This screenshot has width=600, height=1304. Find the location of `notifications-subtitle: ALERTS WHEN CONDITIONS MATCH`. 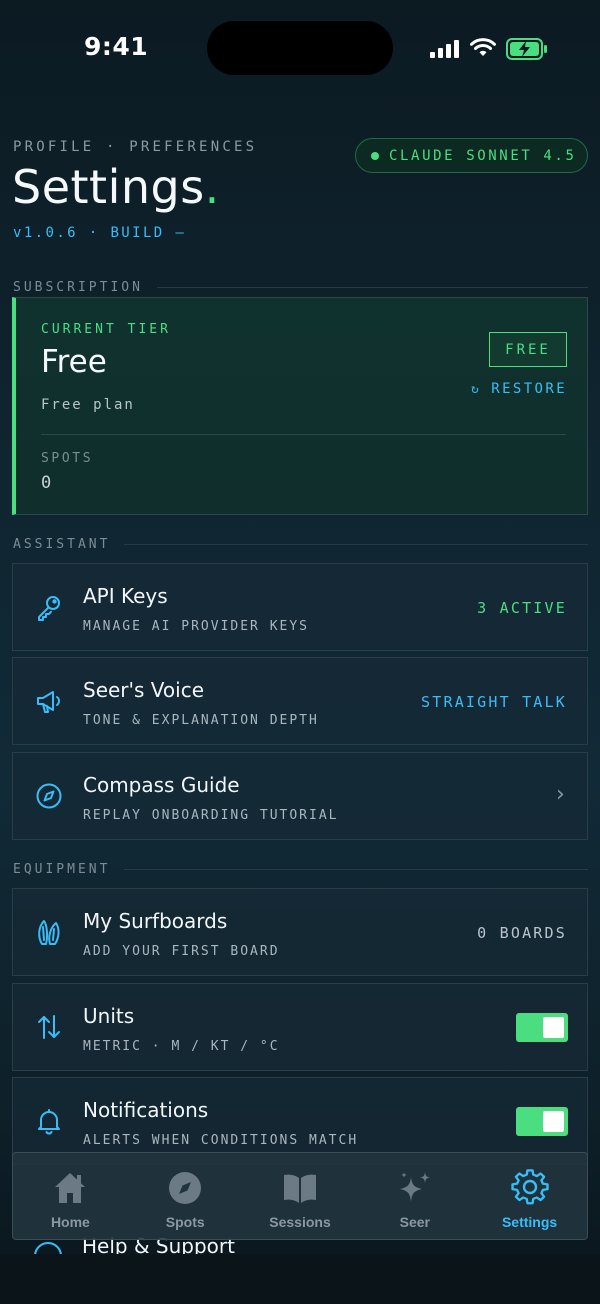

notifications-subtitle: ALERTS WHEN CONDITIONS MATCH is located at coordinates (221, 1140).